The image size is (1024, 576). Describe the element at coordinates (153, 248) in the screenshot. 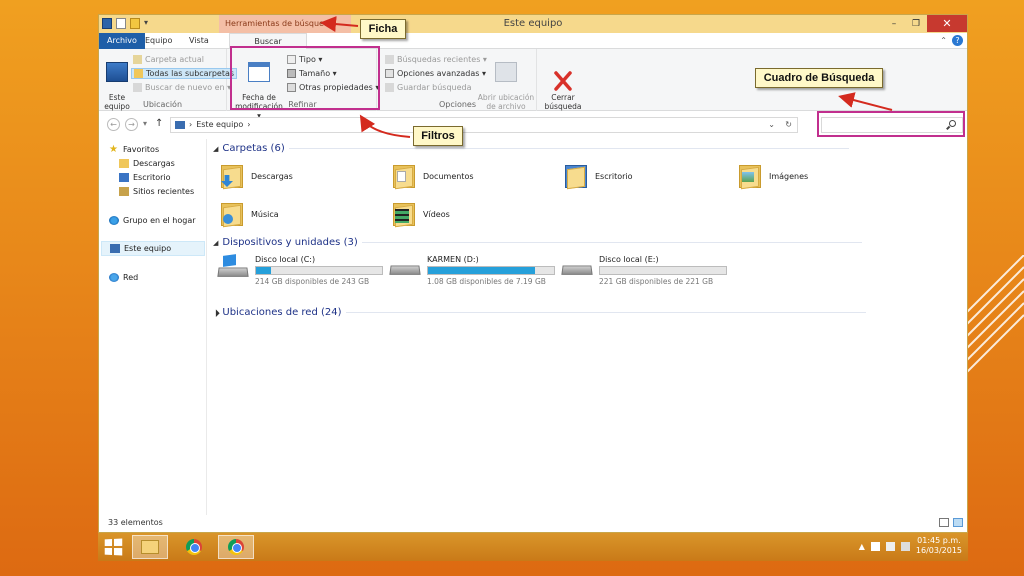

I see `nav-este-equipo: Este equipo` at that location.